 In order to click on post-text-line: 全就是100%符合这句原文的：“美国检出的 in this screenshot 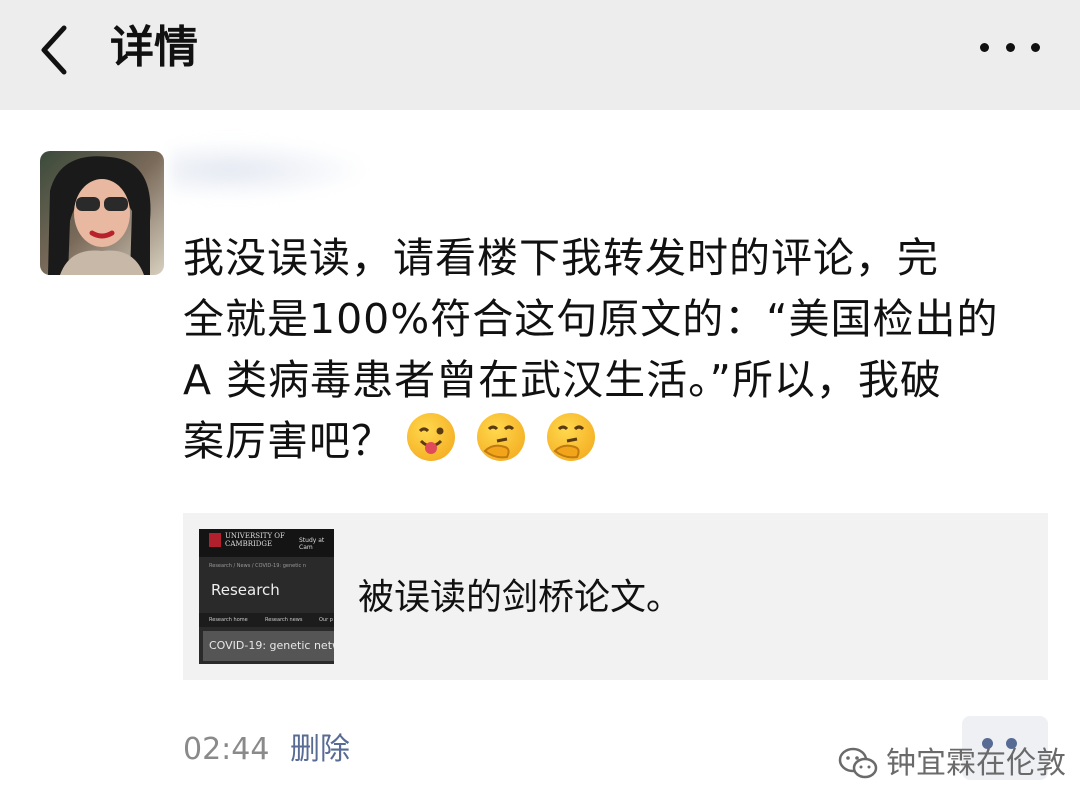, I will do `click(591, 319)`.